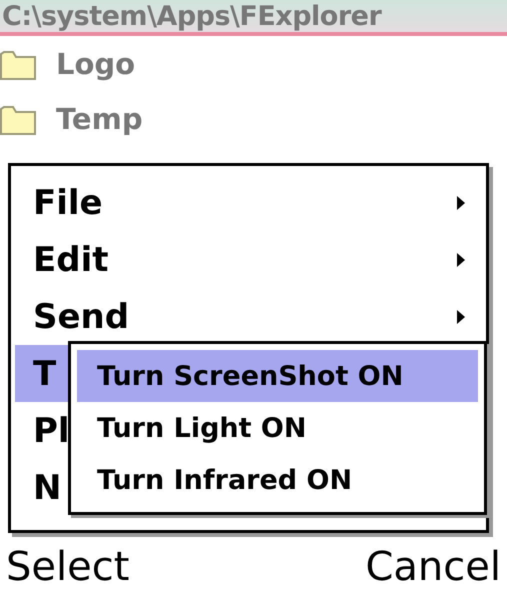  Describe the element at coordinates (277, 480) in the screenshot. I see `submenu-item: Turn Infrared ON` at that location.